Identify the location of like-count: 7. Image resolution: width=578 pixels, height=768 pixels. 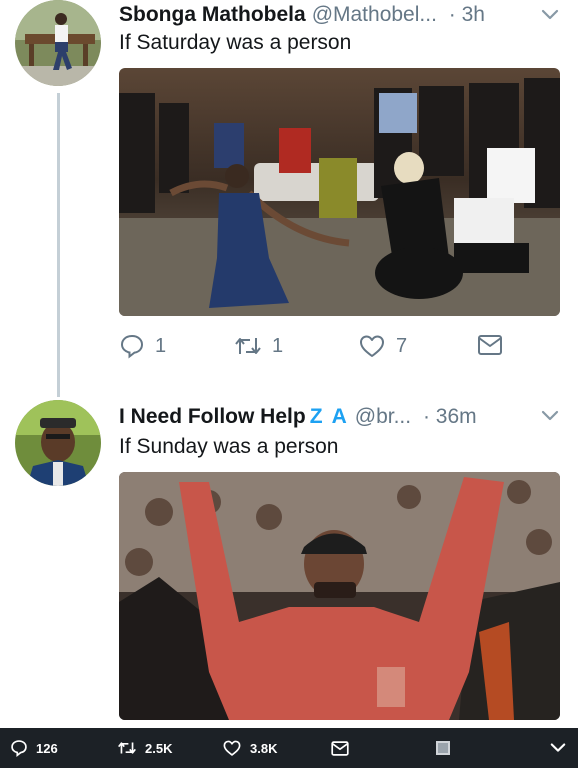
(402, 345).